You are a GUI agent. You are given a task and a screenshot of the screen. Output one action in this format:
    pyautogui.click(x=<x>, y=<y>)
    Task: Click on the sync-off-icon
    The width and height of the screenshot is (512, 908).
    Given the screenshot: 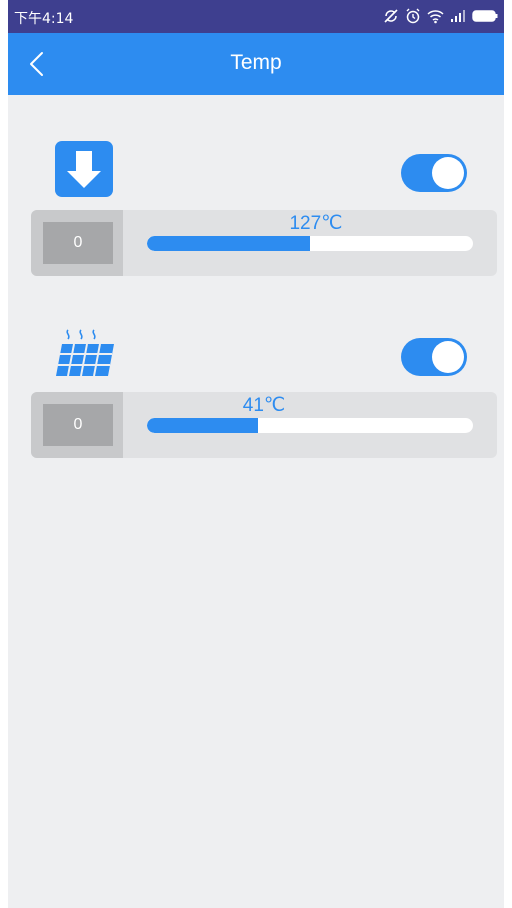 What is the action you would take?
    pyautogui.click(x=391, y=16)
    